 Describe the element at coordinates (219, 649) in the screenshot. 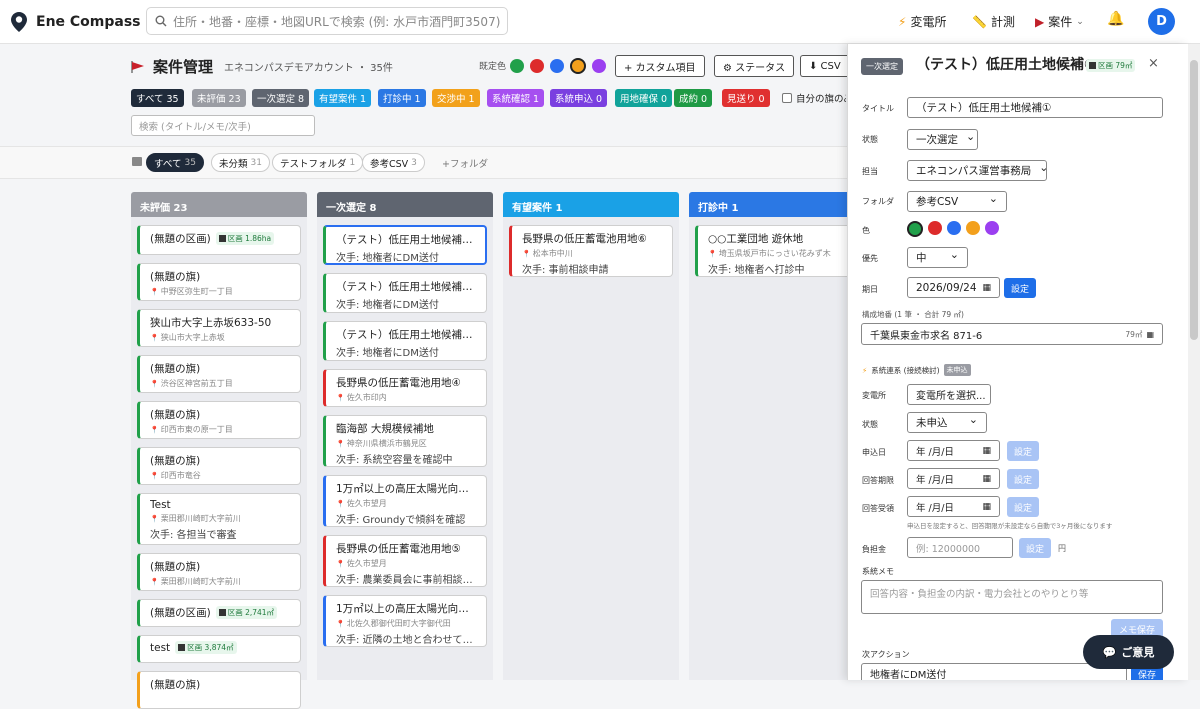

I see `case-card: test区画 3,874㎡` at that location.